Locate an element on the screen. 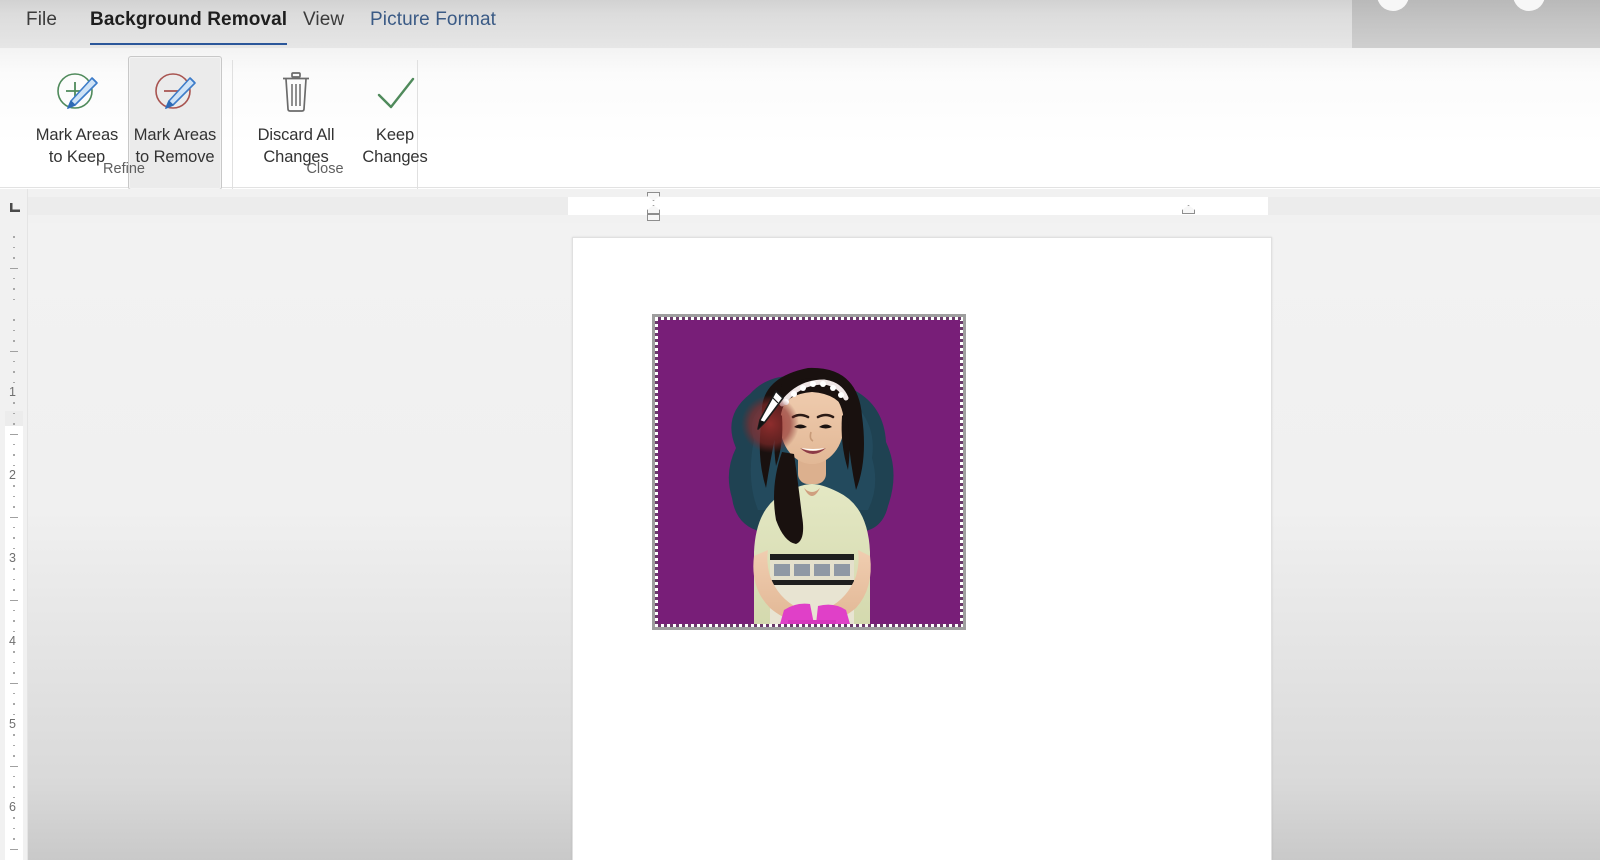 This screenshot has height=860, width=1600. ruler-number: 2 is located at coordinates (12, 475).